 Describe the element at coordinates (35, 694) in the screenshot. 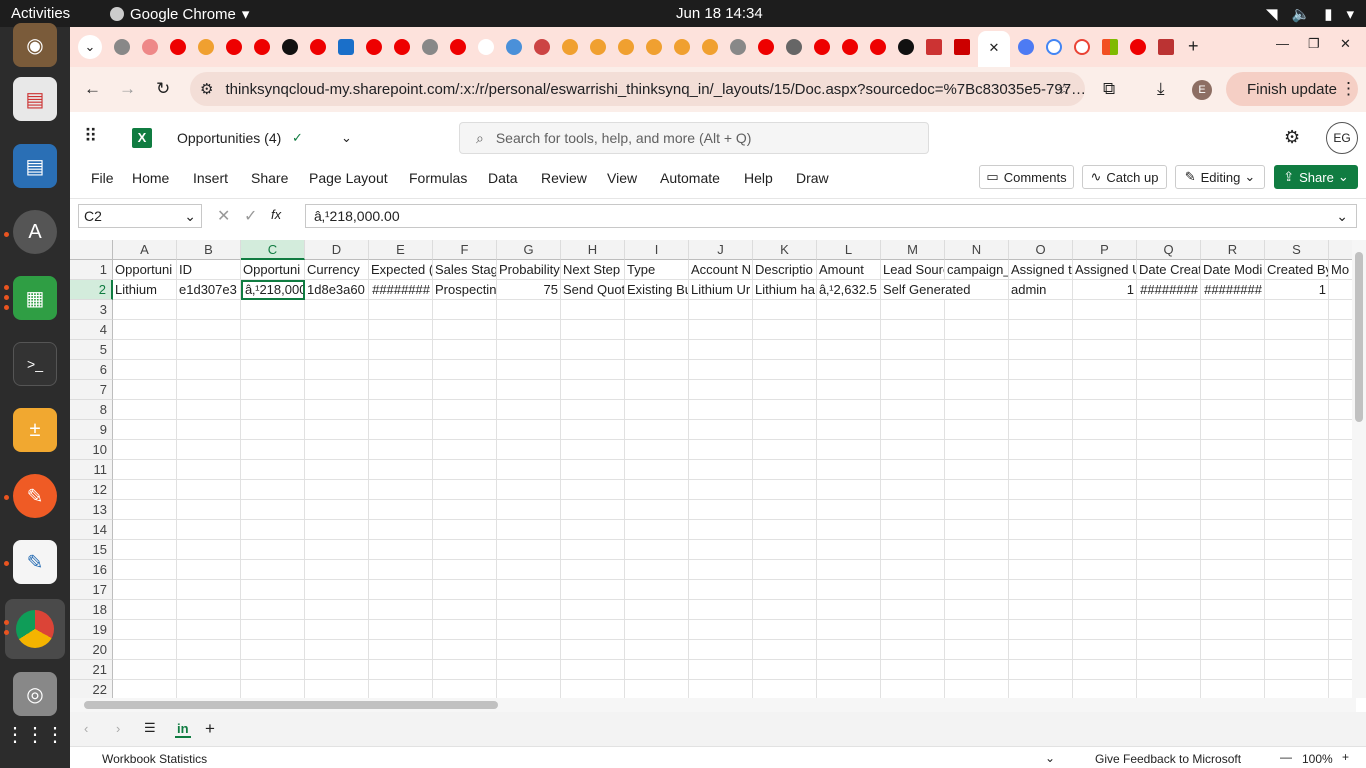

I see `screenshot-icon: ◎` at that location.